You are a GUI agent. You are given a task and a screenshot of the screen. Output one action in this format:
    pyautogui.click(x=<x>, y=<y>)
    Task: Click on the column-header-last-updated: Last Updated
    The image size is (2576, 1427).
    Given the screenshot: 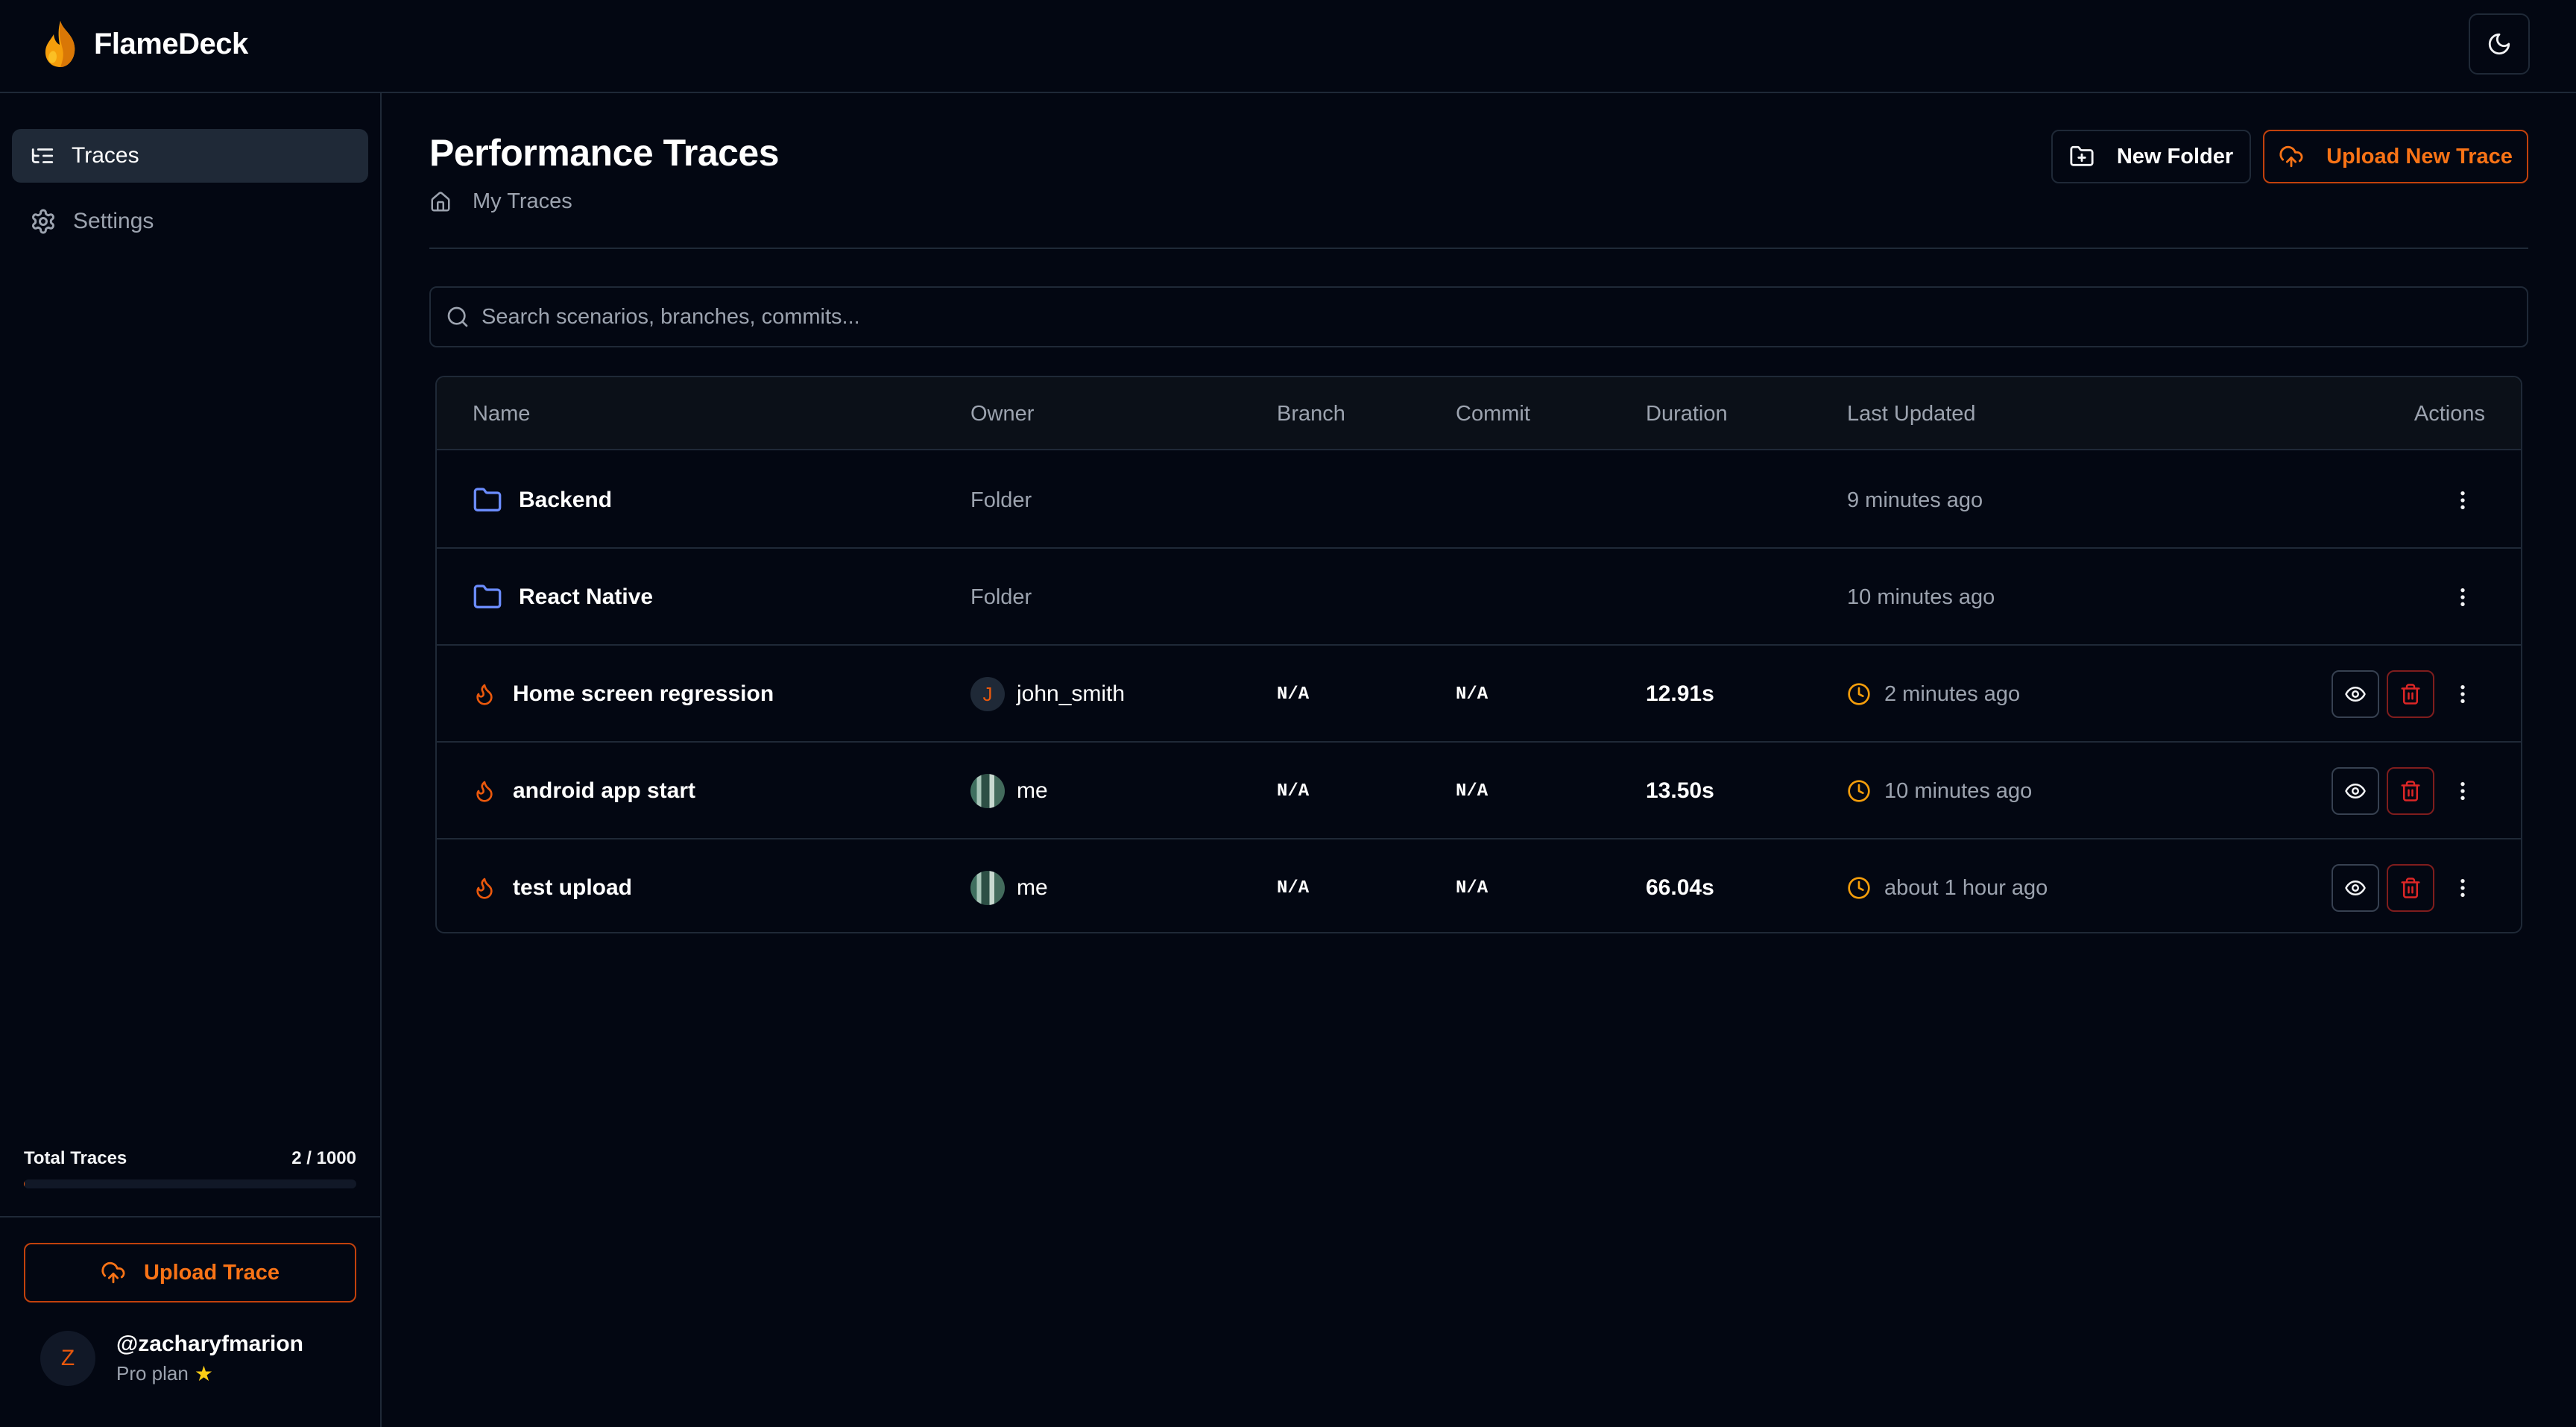 What is the action you would take?
    pyautogui.click(x=1912, y=414)
    